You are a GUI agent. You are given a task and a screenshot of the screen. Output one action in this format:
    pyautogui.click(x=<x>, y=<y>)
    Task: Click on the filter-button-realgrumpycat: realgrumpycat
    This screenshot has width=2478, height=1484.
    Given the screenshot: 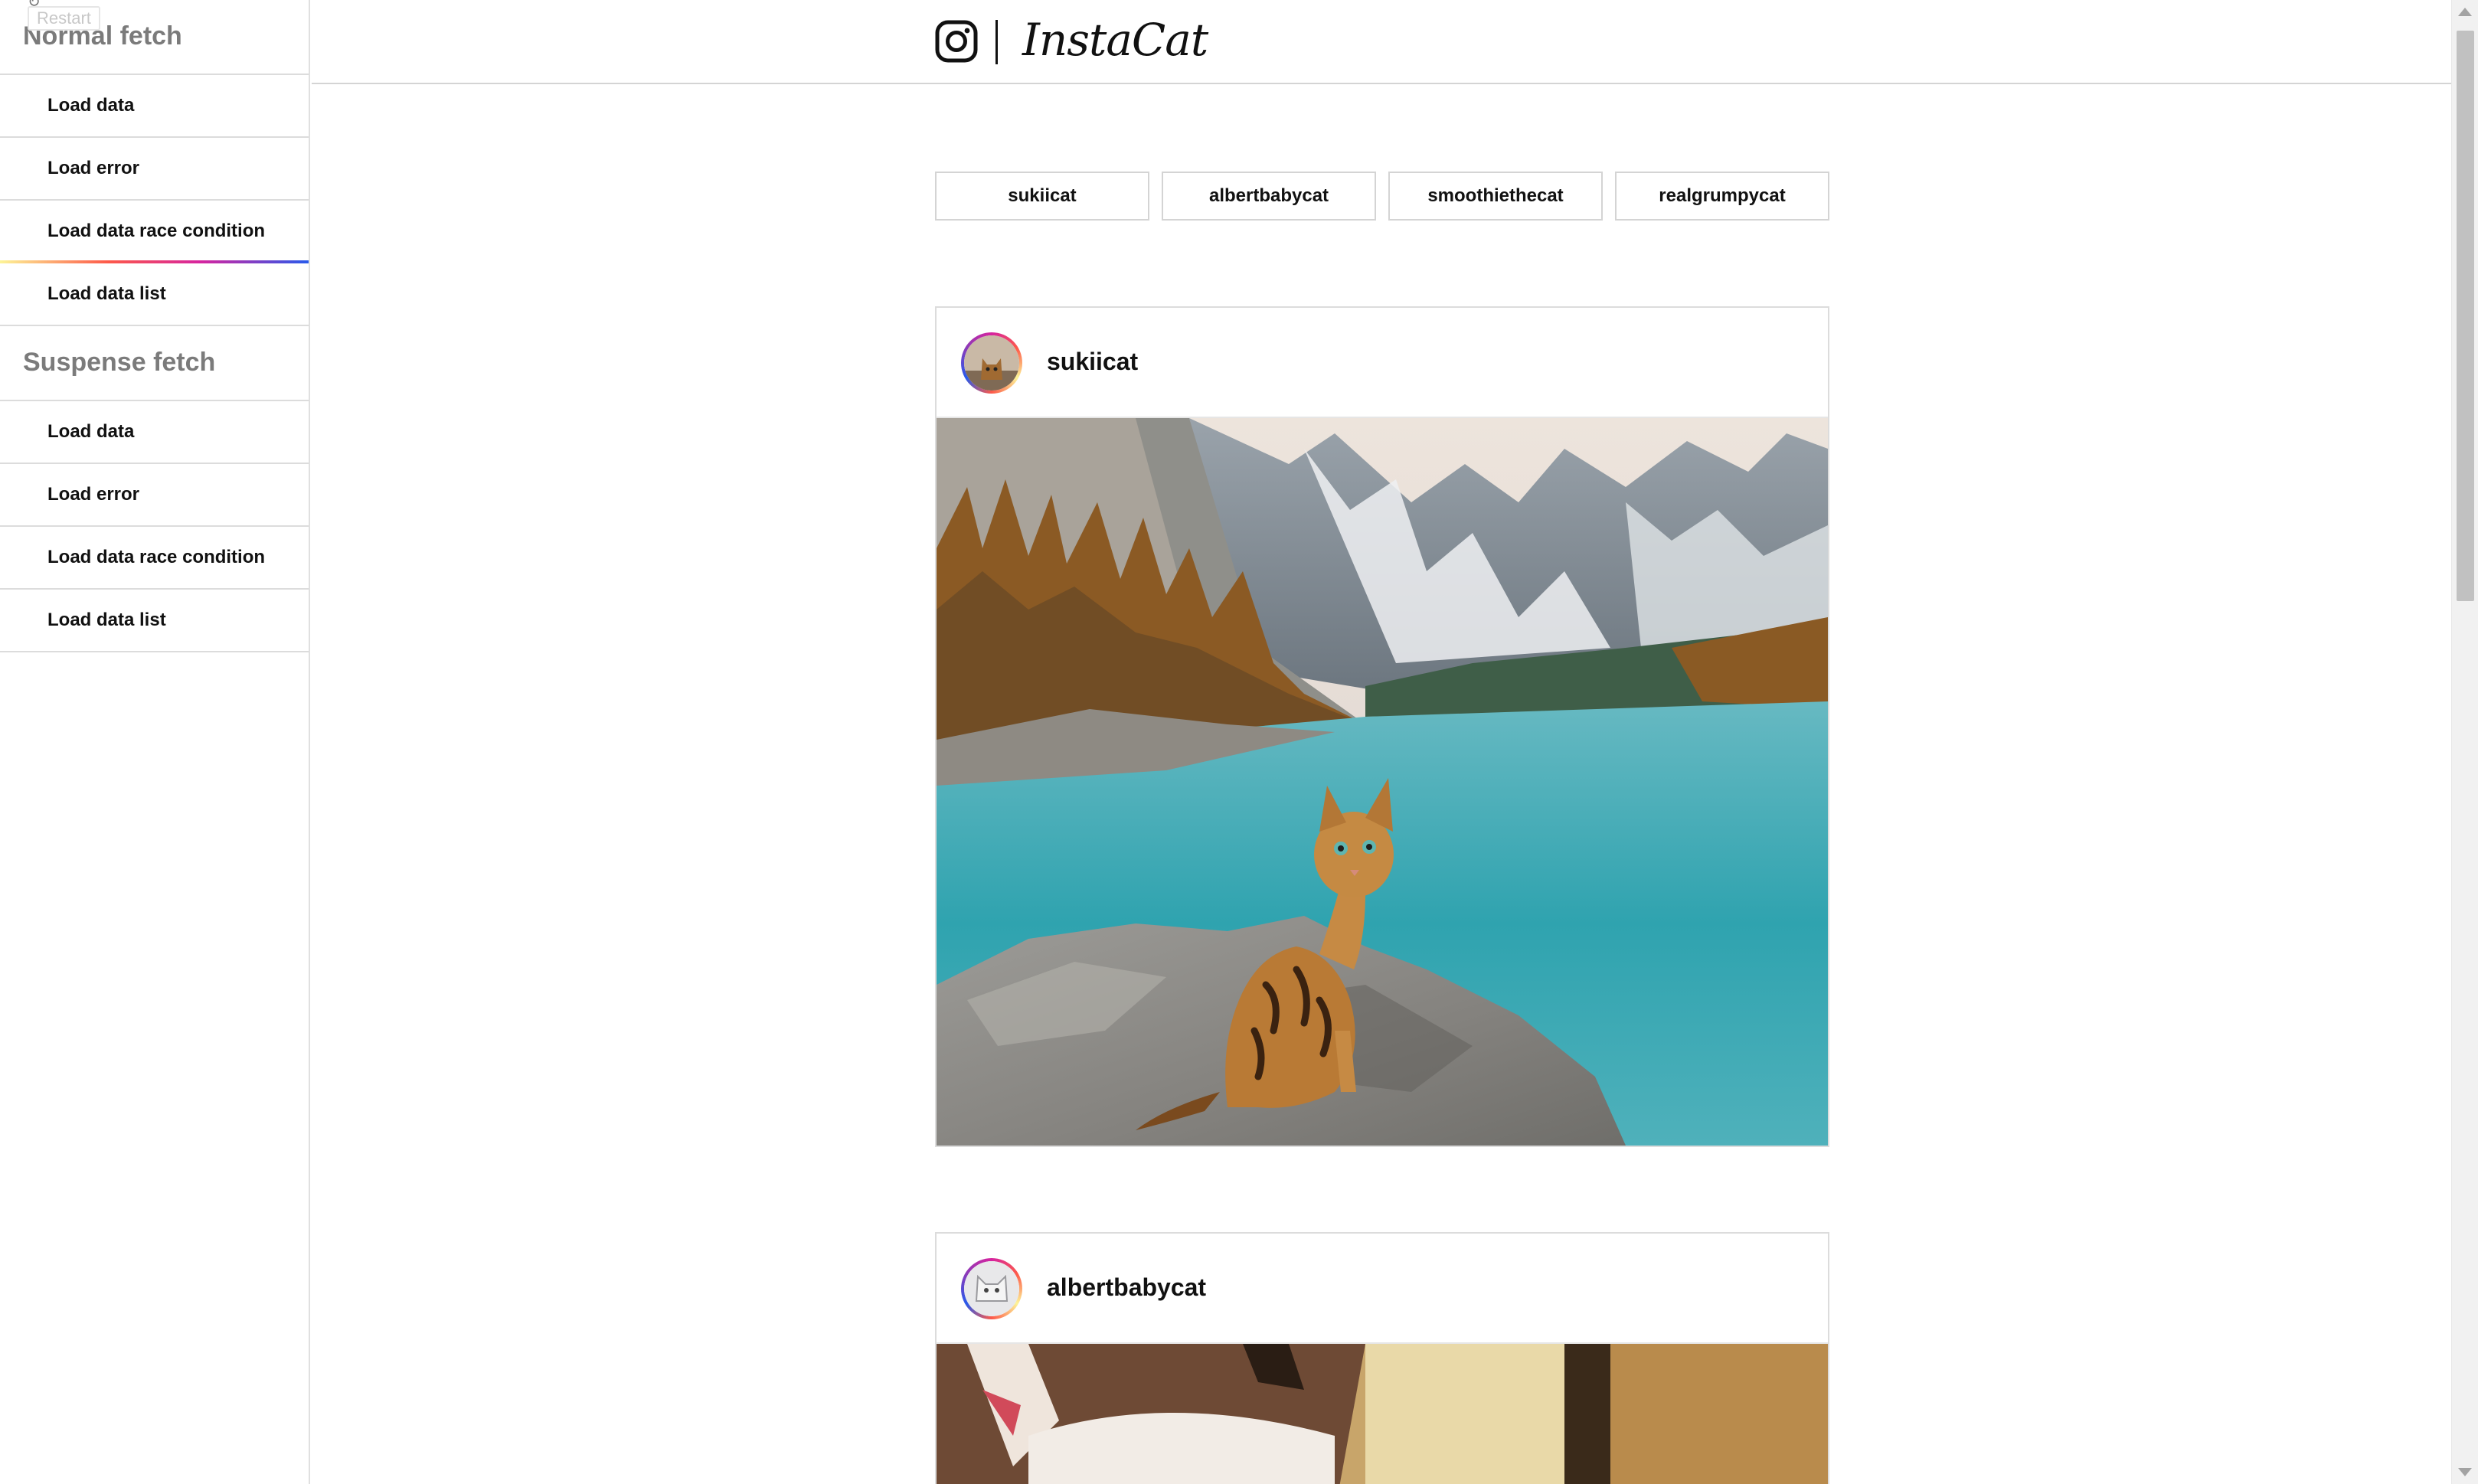 What is the action you would take?
    pyautogui.click(x=1722, y=196)
    